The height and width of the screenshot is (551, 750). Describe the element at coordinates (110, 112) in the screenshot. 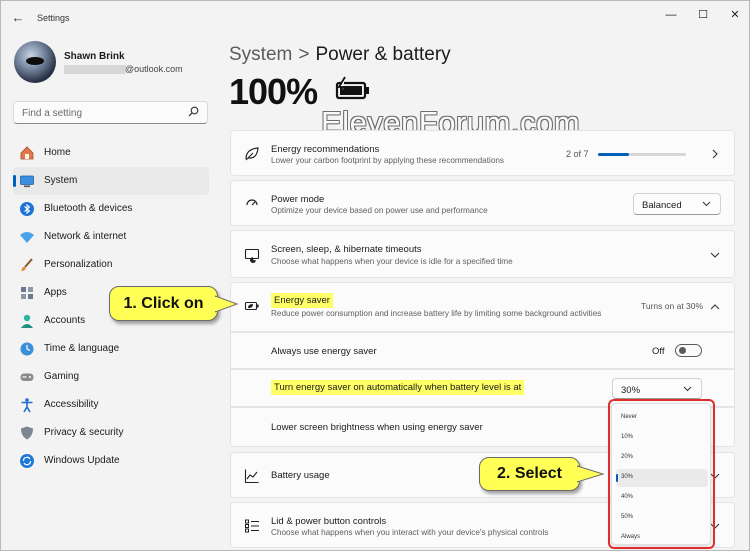

I see `search-input: Find a setting` at that location.